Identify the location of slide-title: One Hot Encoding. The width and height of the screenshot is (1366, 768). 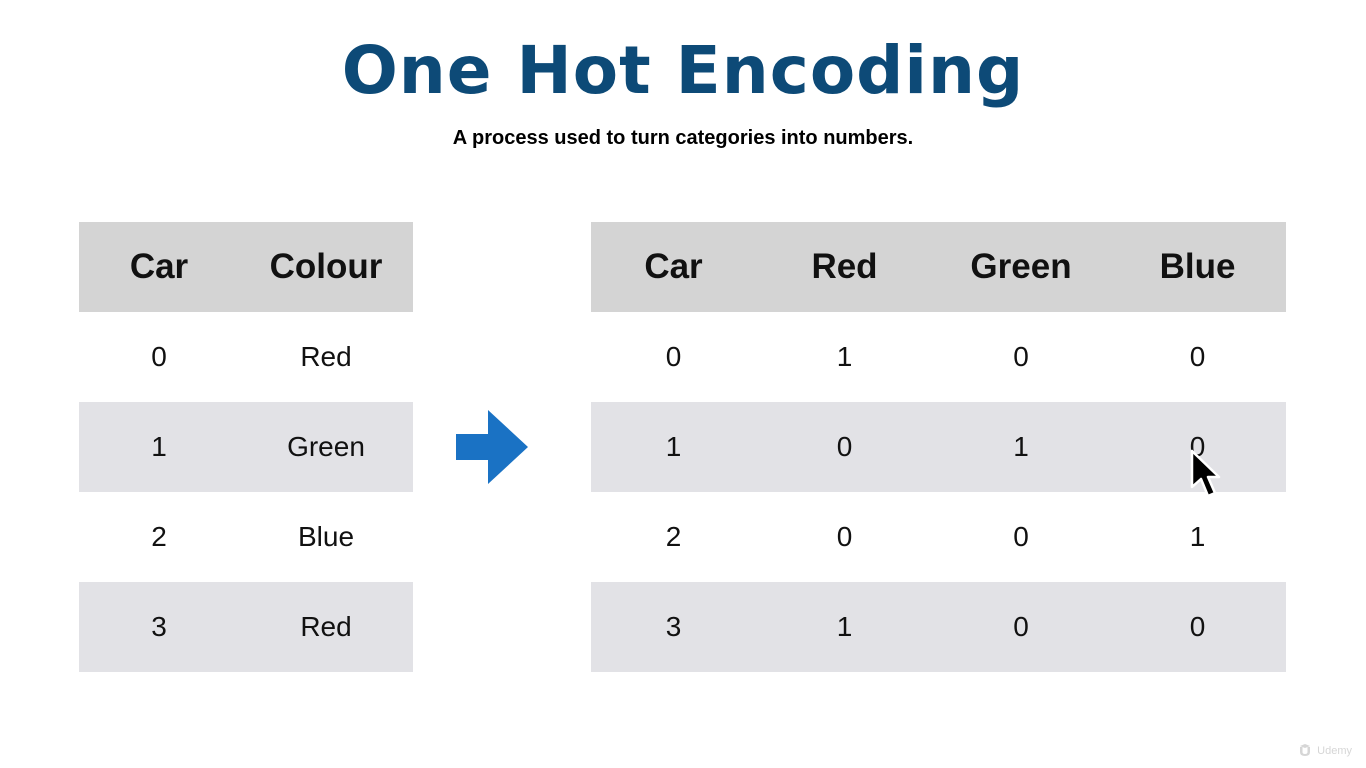
(683, 70).